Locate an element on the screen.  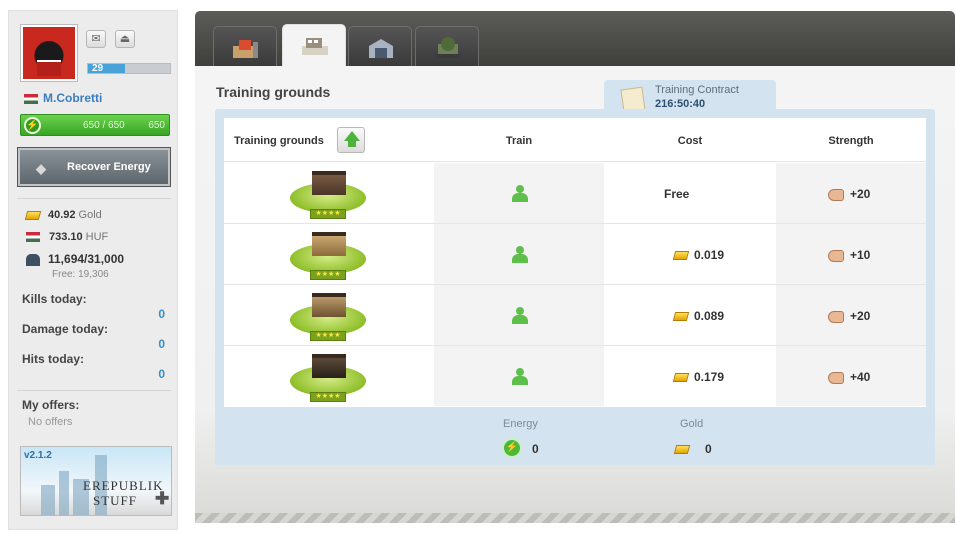
banner-title: EREPUBLIK is located at coordinates (123, 485).